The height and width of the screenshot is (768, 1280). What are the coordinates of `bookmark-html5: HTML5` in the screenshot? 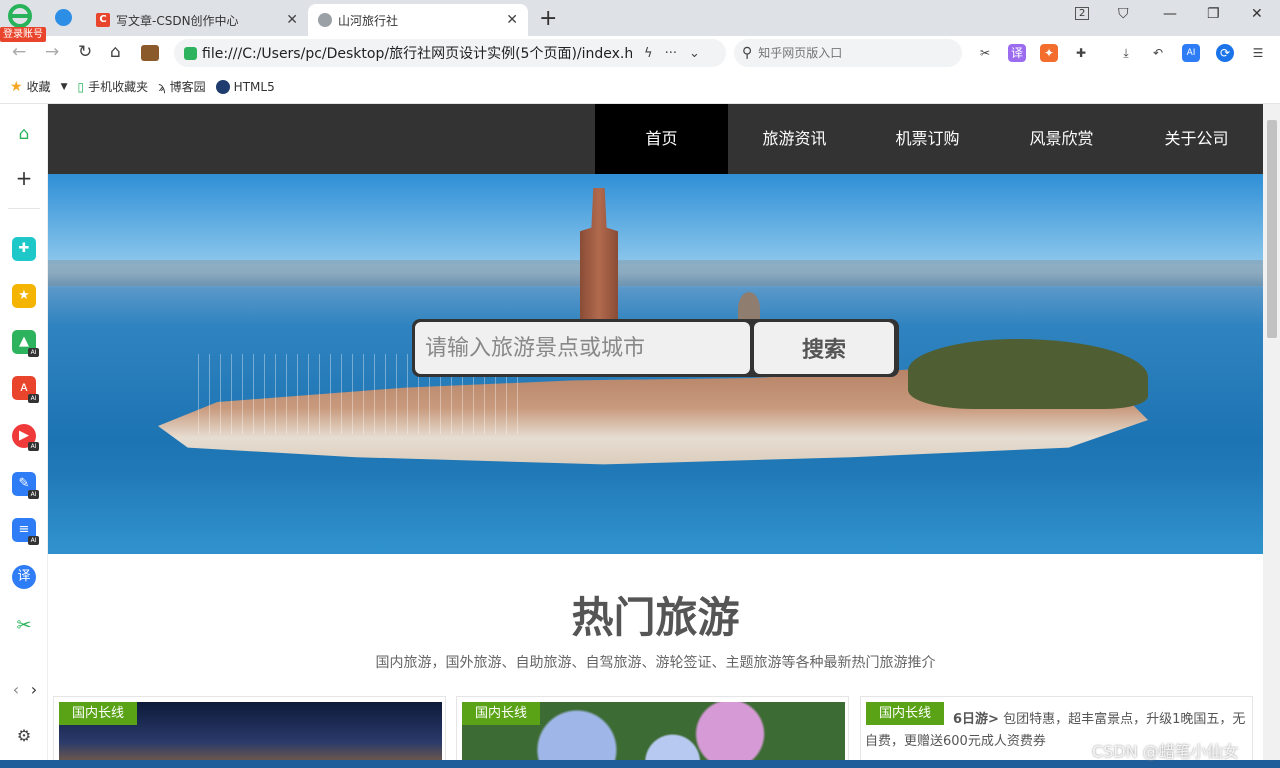 It's located at (245, 86).